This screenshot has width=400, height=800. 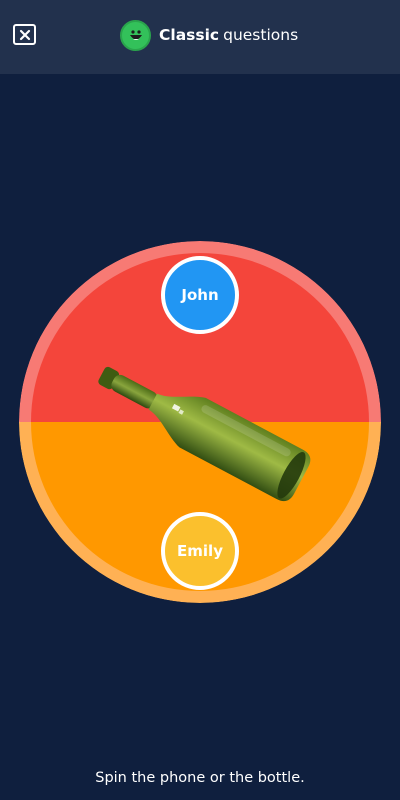 I want to click on player-name: John, so click(x=200, y=295).